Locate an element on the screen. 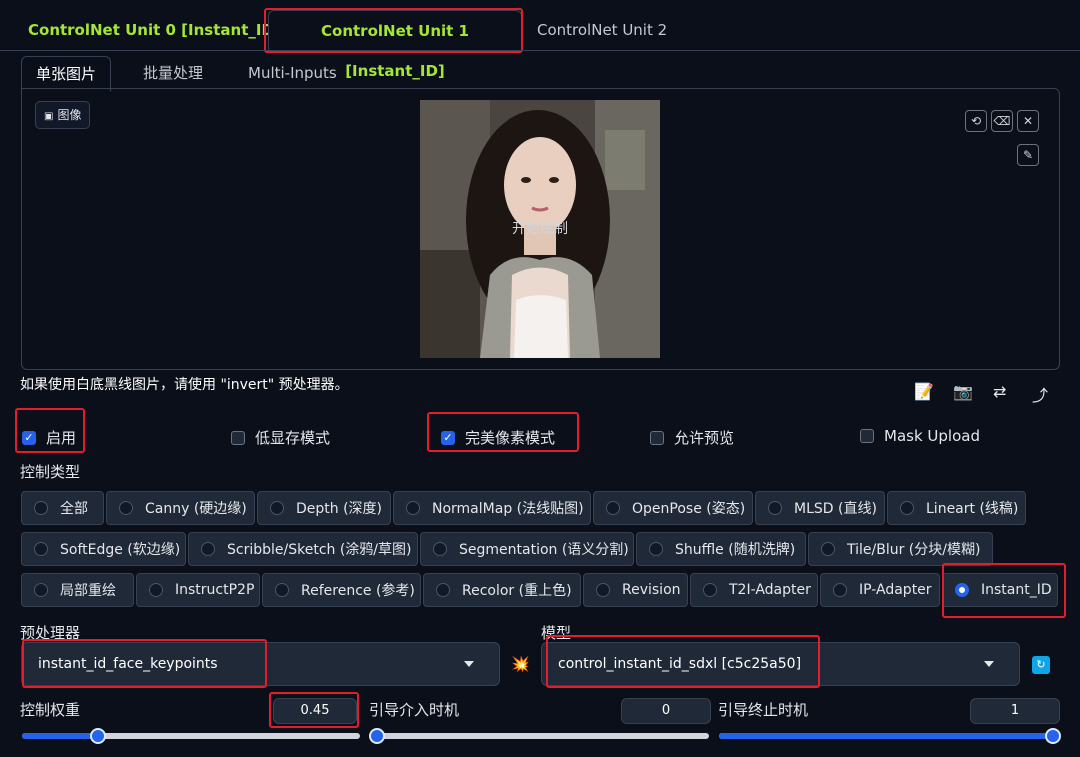  end-step-input: 1 is located at coordinates (1015, 711).